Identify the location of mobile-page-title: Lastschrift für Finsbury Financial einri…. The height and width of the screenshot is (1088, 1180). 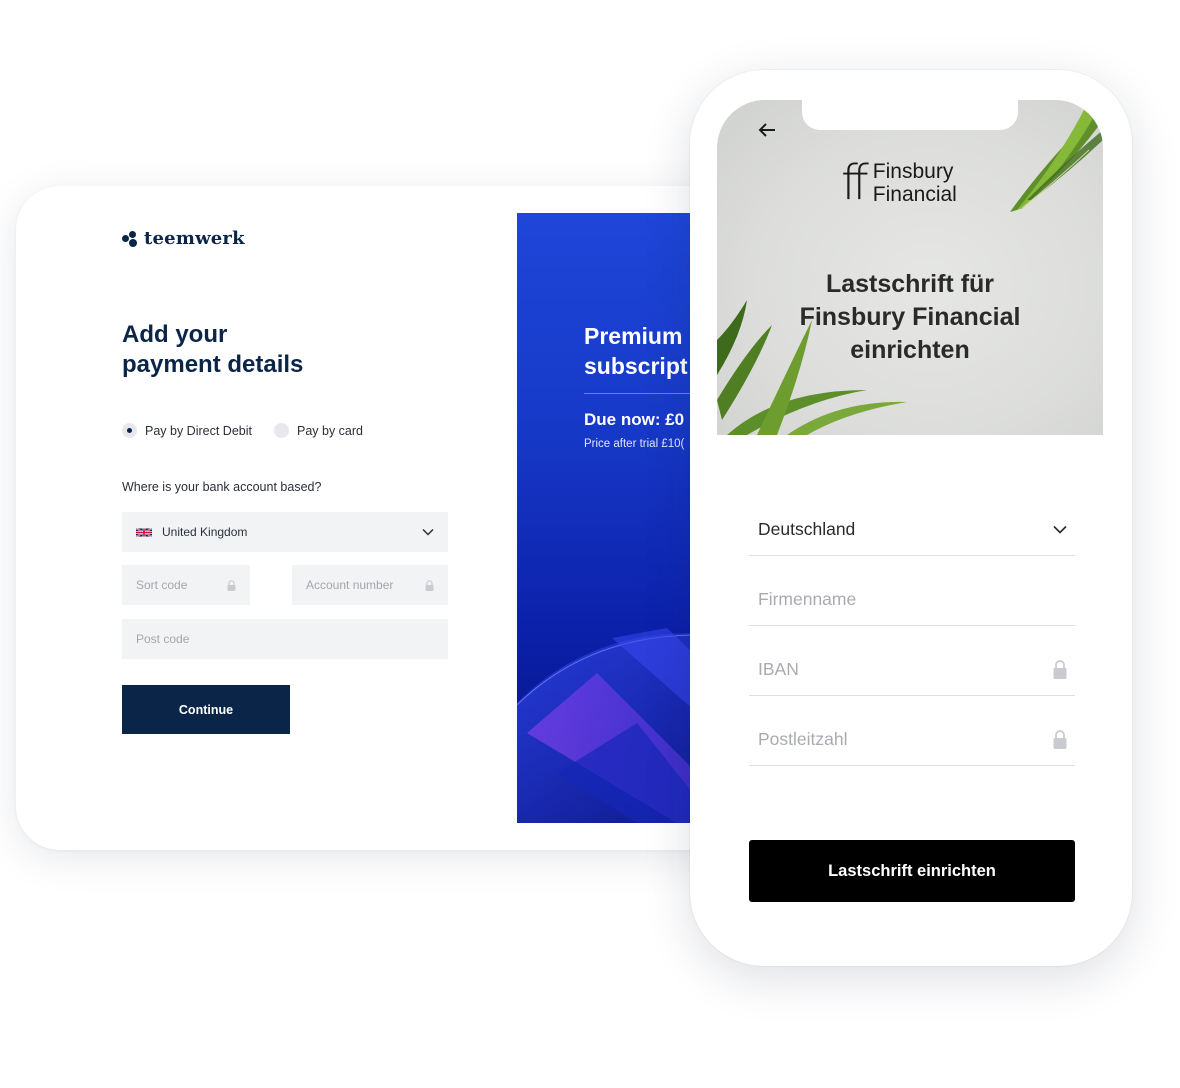
(910, 317).